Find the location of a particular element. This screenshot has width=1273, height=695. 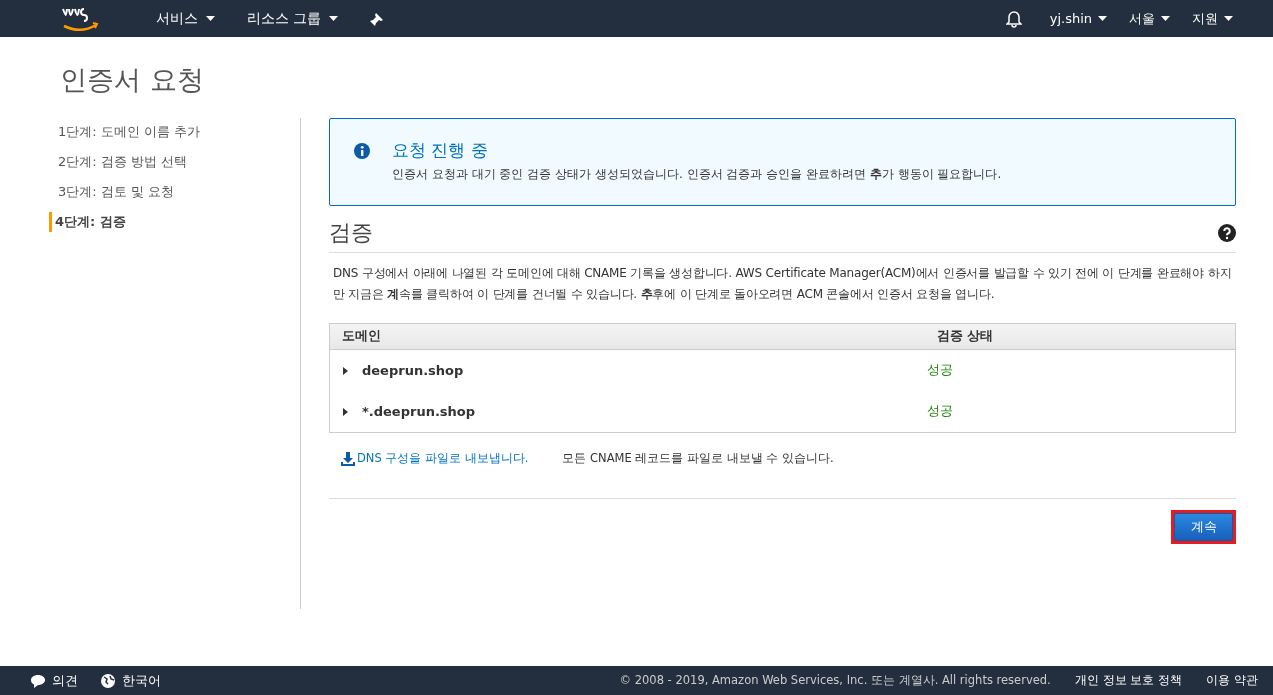

help-icon is located at coordinates (1227, 233).